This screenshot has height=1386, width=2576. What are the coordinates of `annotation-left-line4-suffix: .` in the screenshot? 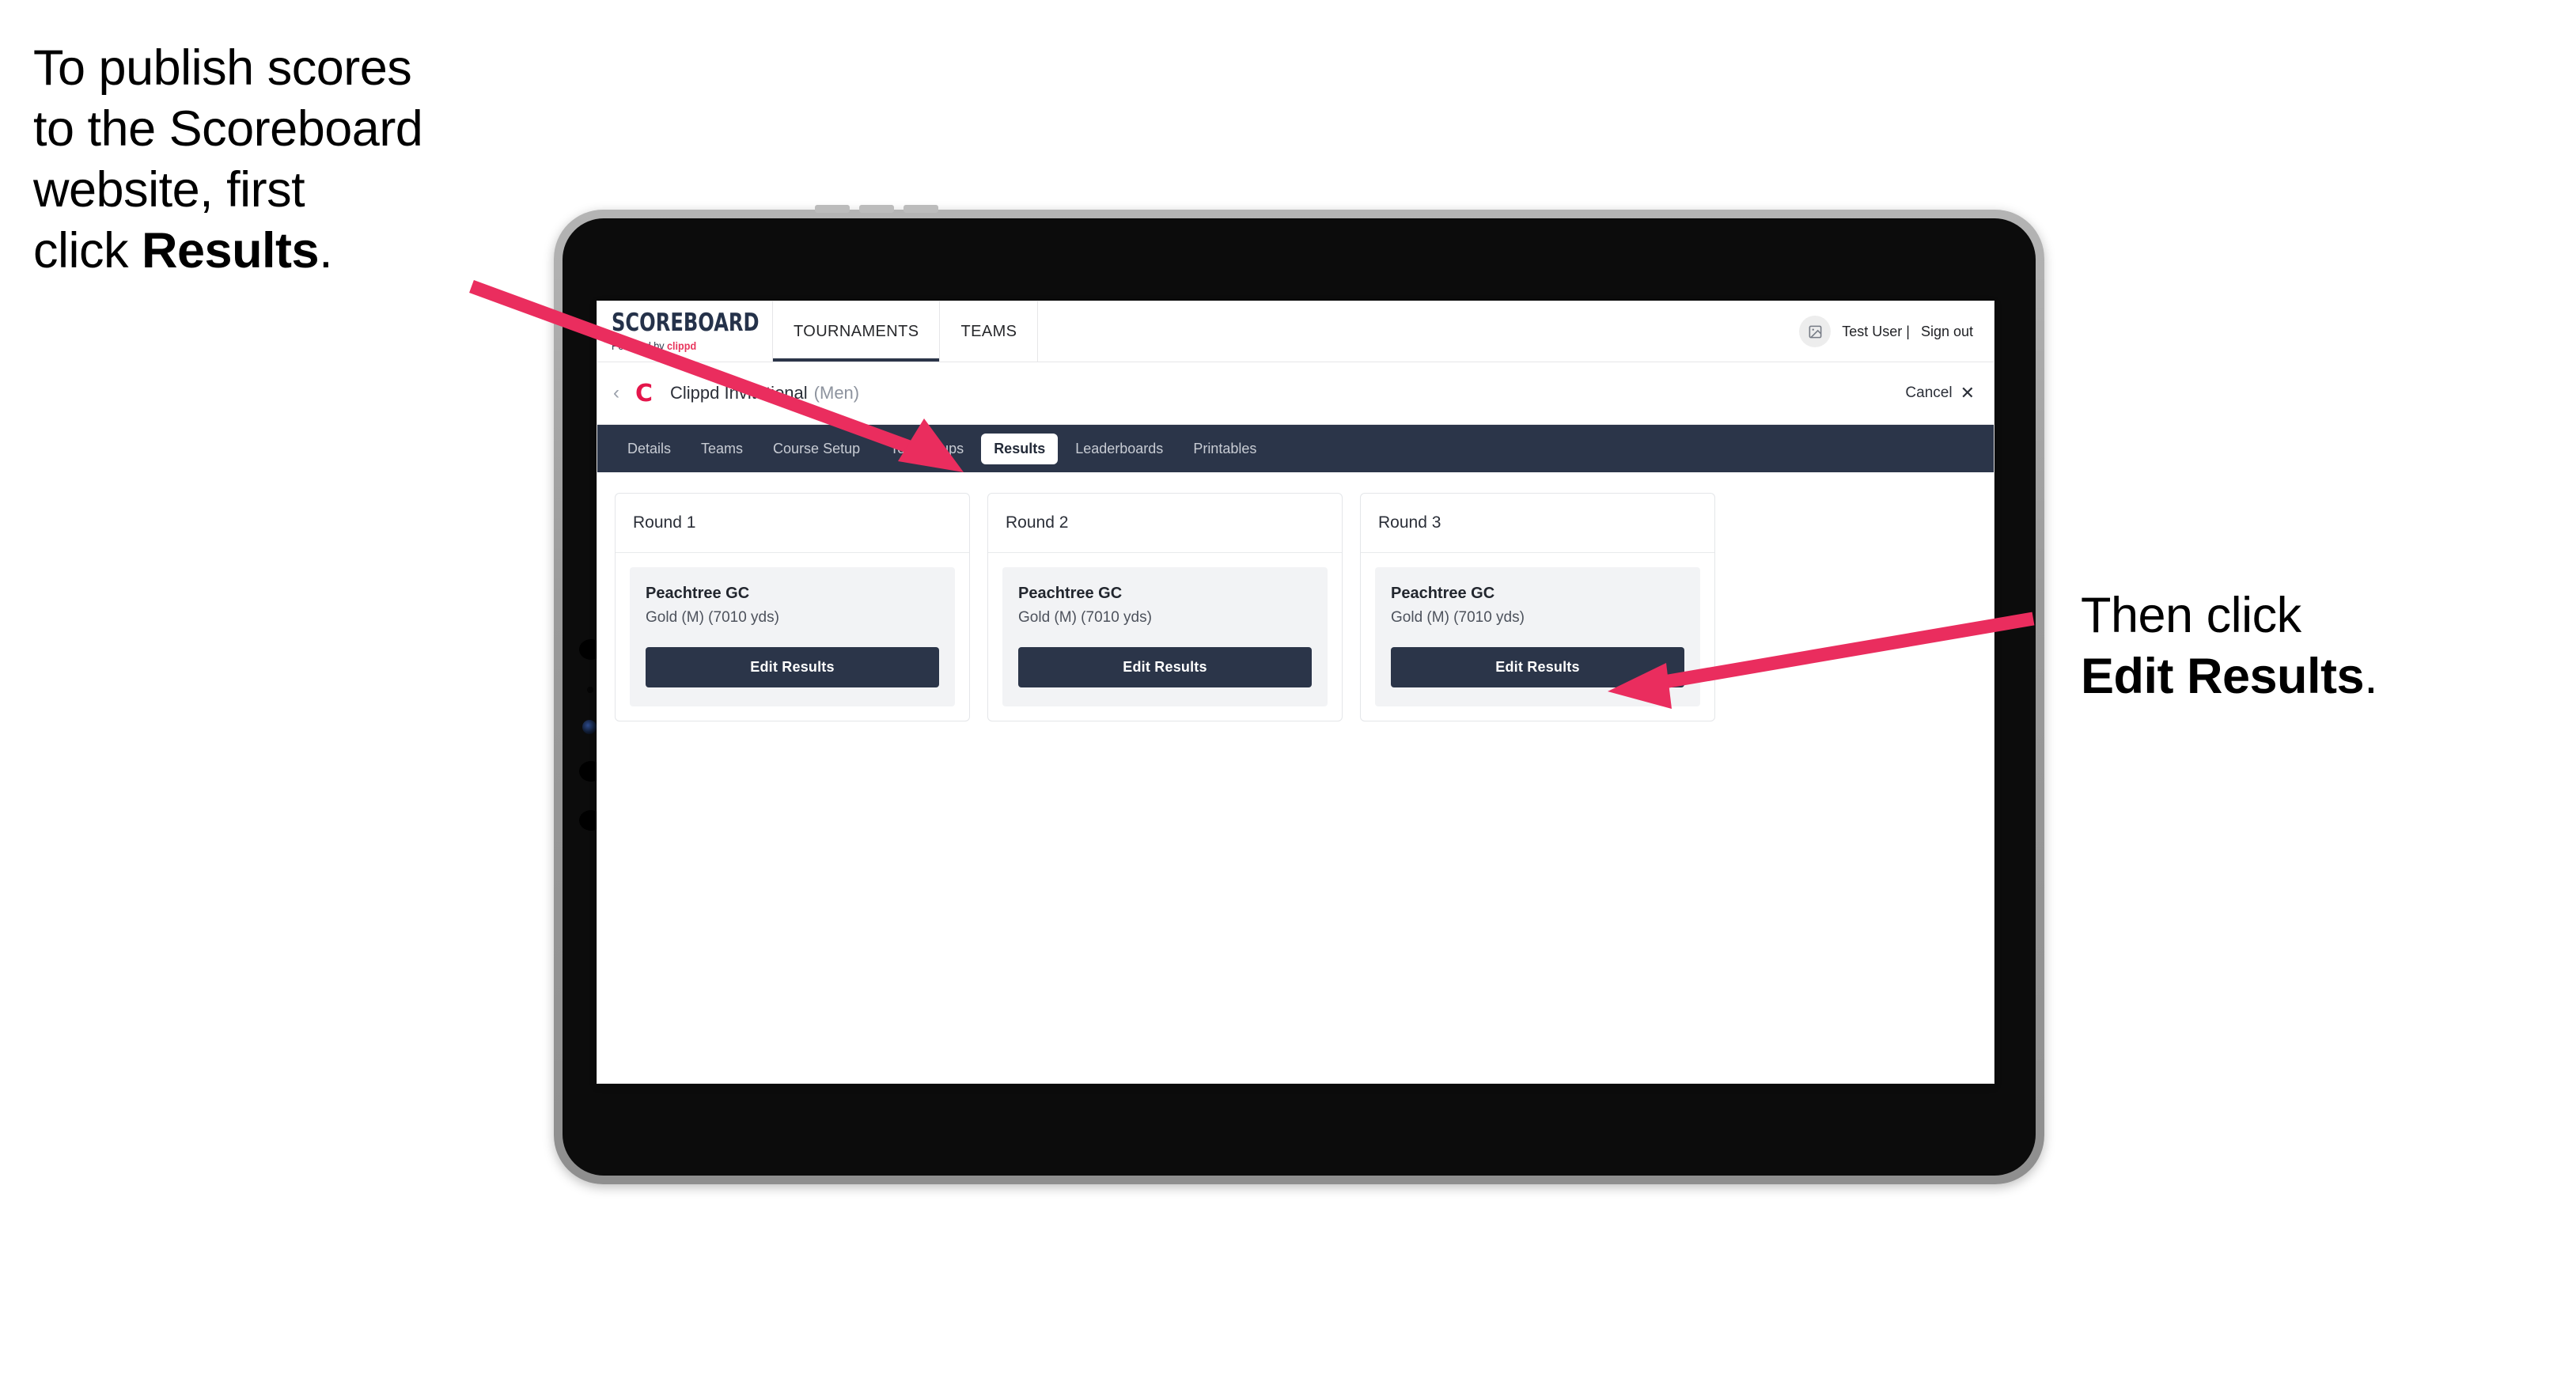 It's located at (326, 250).